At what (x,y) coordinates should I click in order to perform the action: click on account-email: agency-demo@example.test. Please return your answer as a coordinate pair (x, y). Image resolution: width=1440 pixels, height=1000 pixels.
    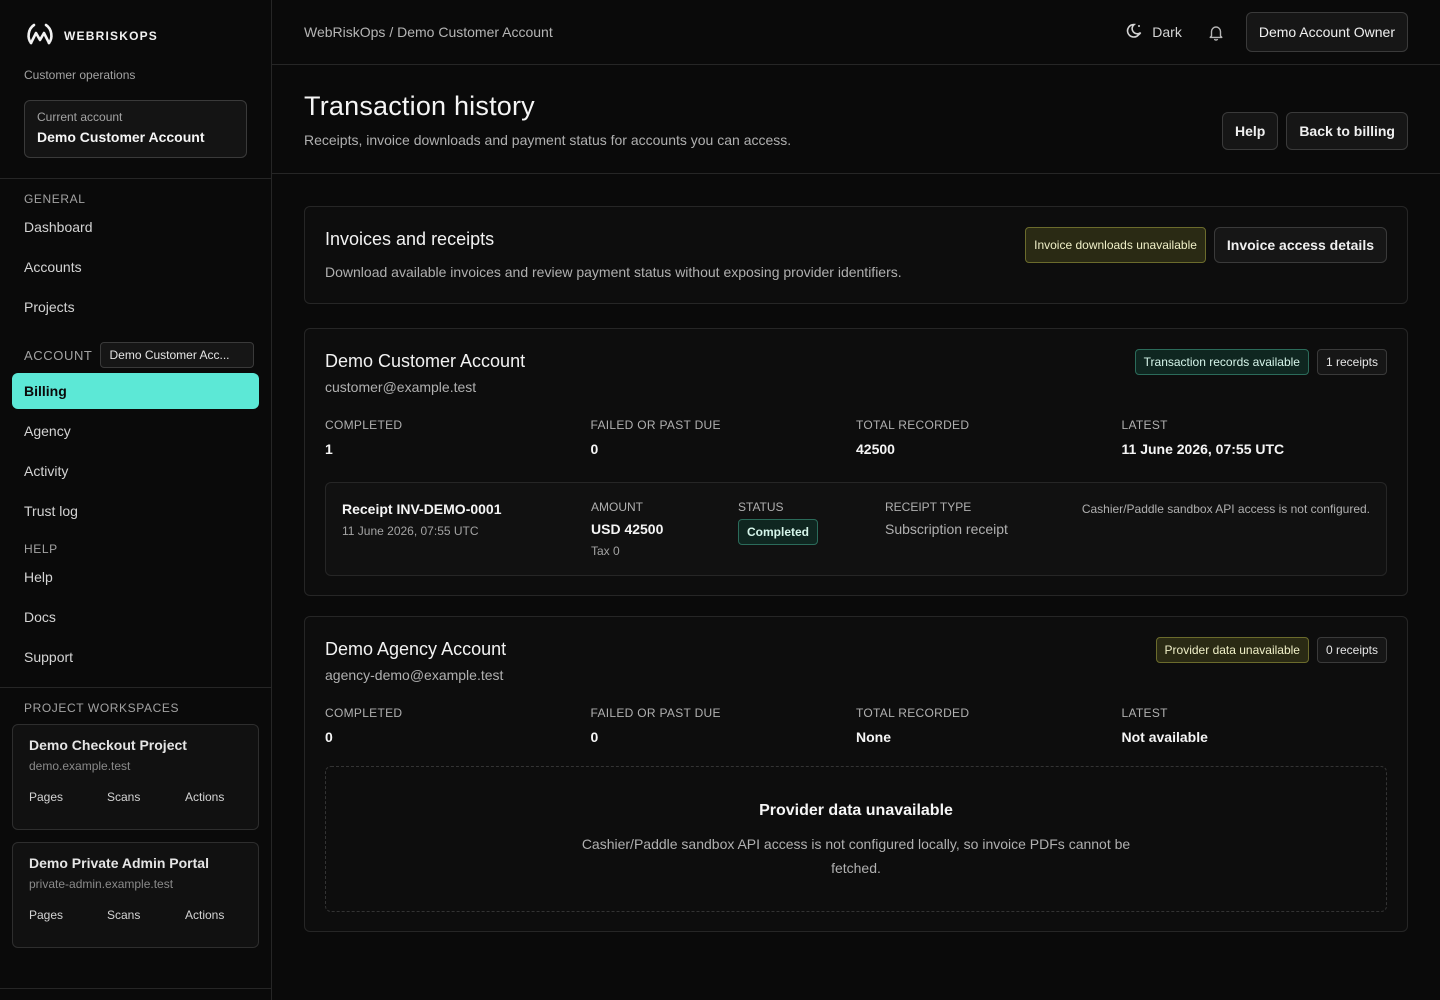
    Looking at the image, I should click on (414, 675).